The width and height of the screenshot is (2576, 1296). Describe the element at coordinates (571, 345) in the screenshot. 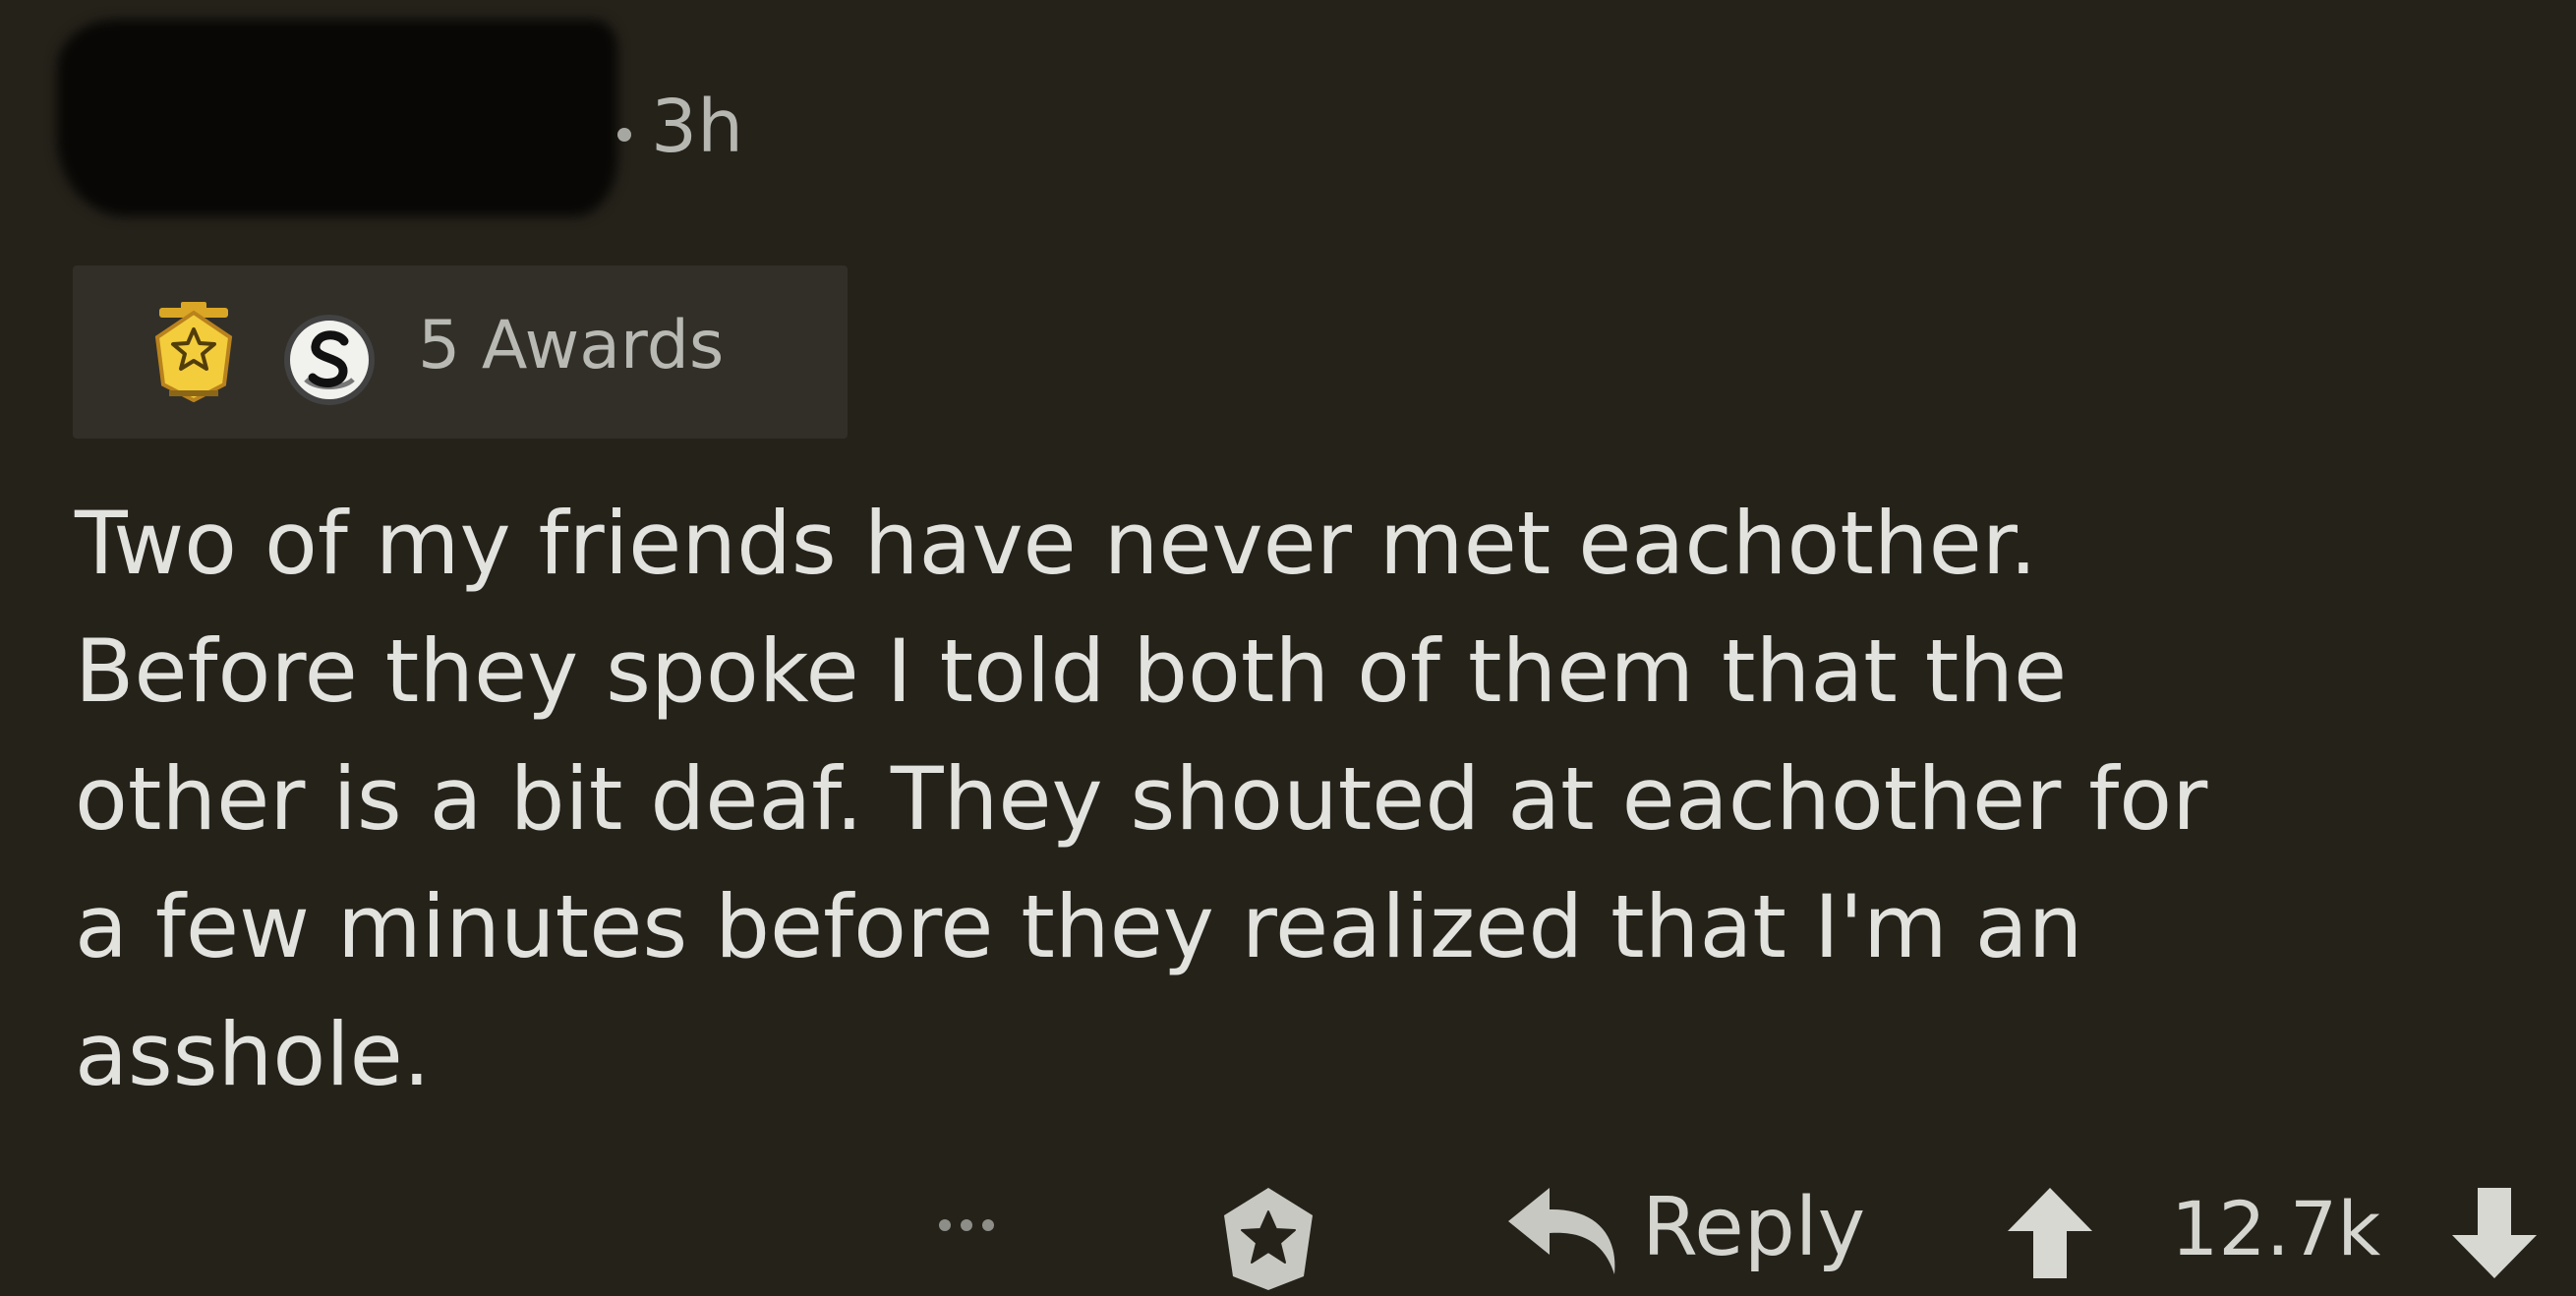

I see `awards-count: 5 Awards` at that location.